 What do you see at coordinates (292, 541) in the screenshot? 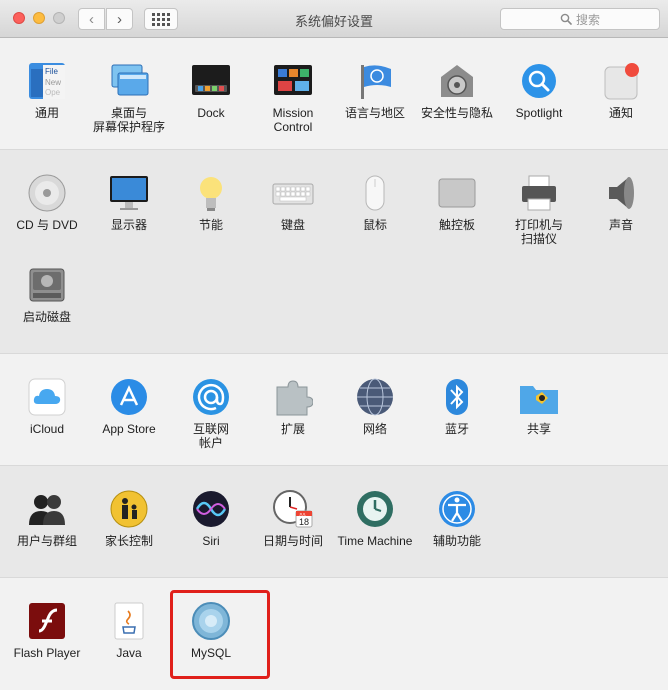
I see `pref-label: 日期与时间` at bounding box center [292, 541].